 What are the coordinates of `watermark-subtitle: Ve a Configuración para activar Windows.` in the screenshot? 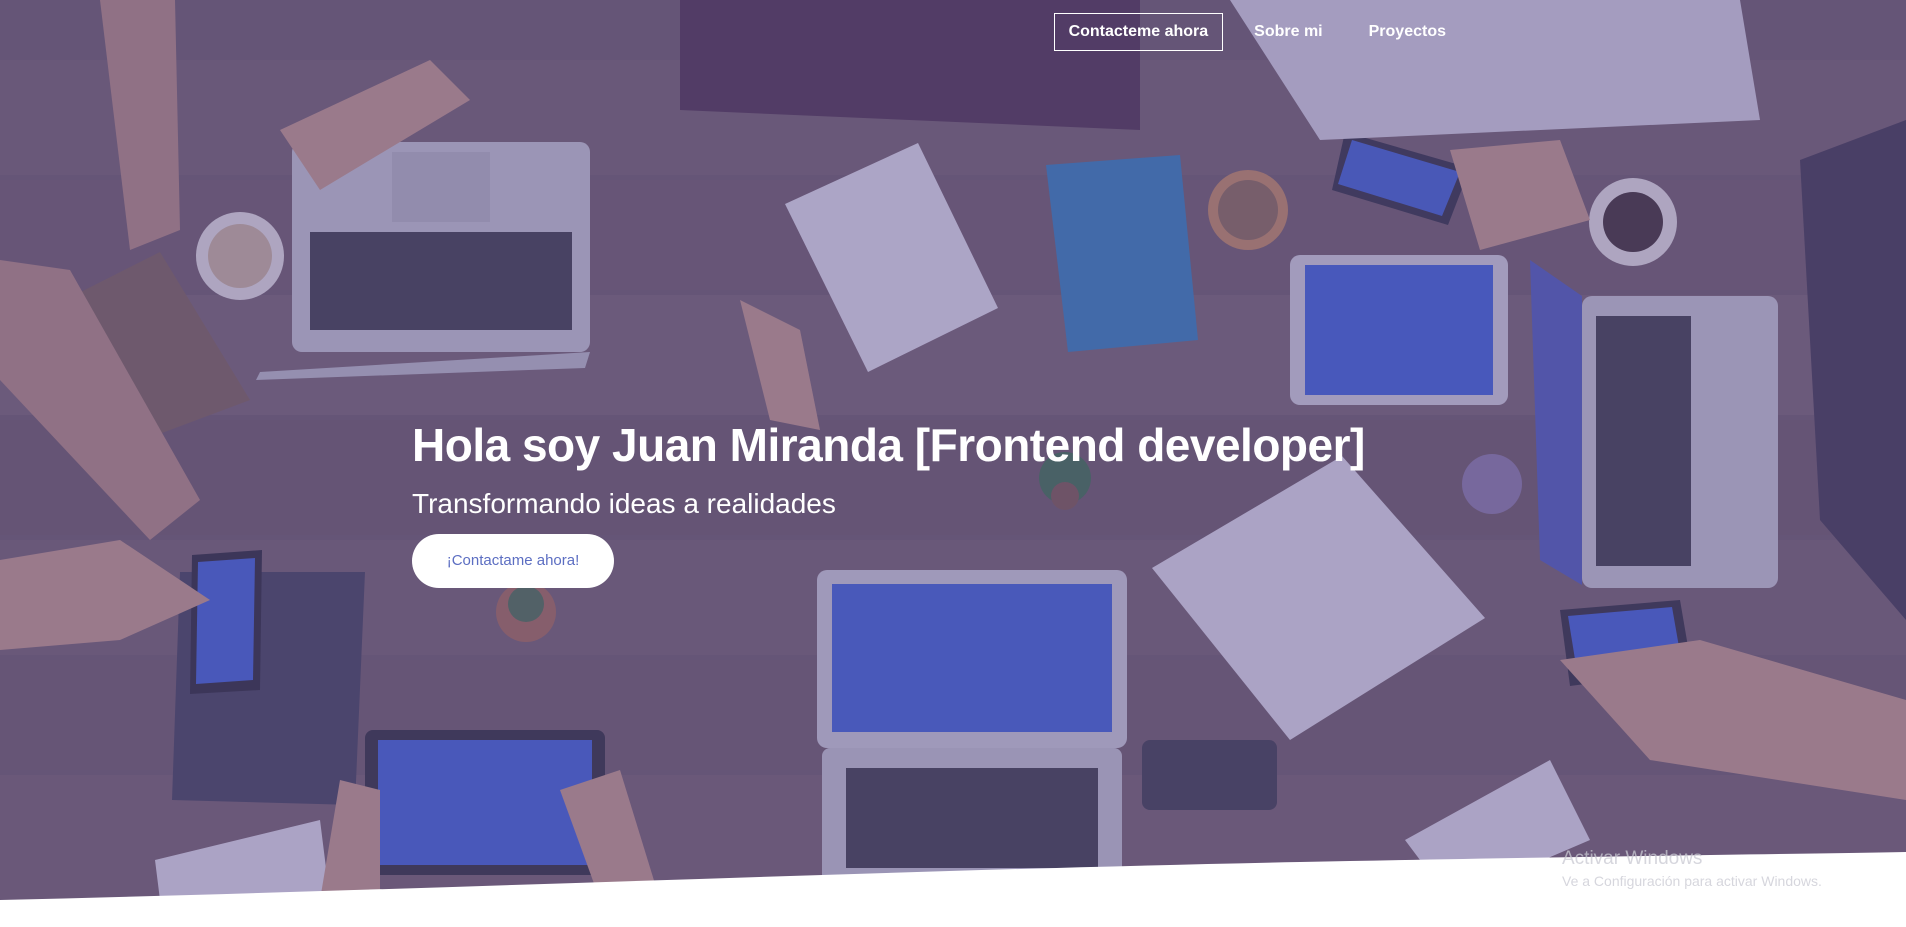 It's located at (1692, 881).